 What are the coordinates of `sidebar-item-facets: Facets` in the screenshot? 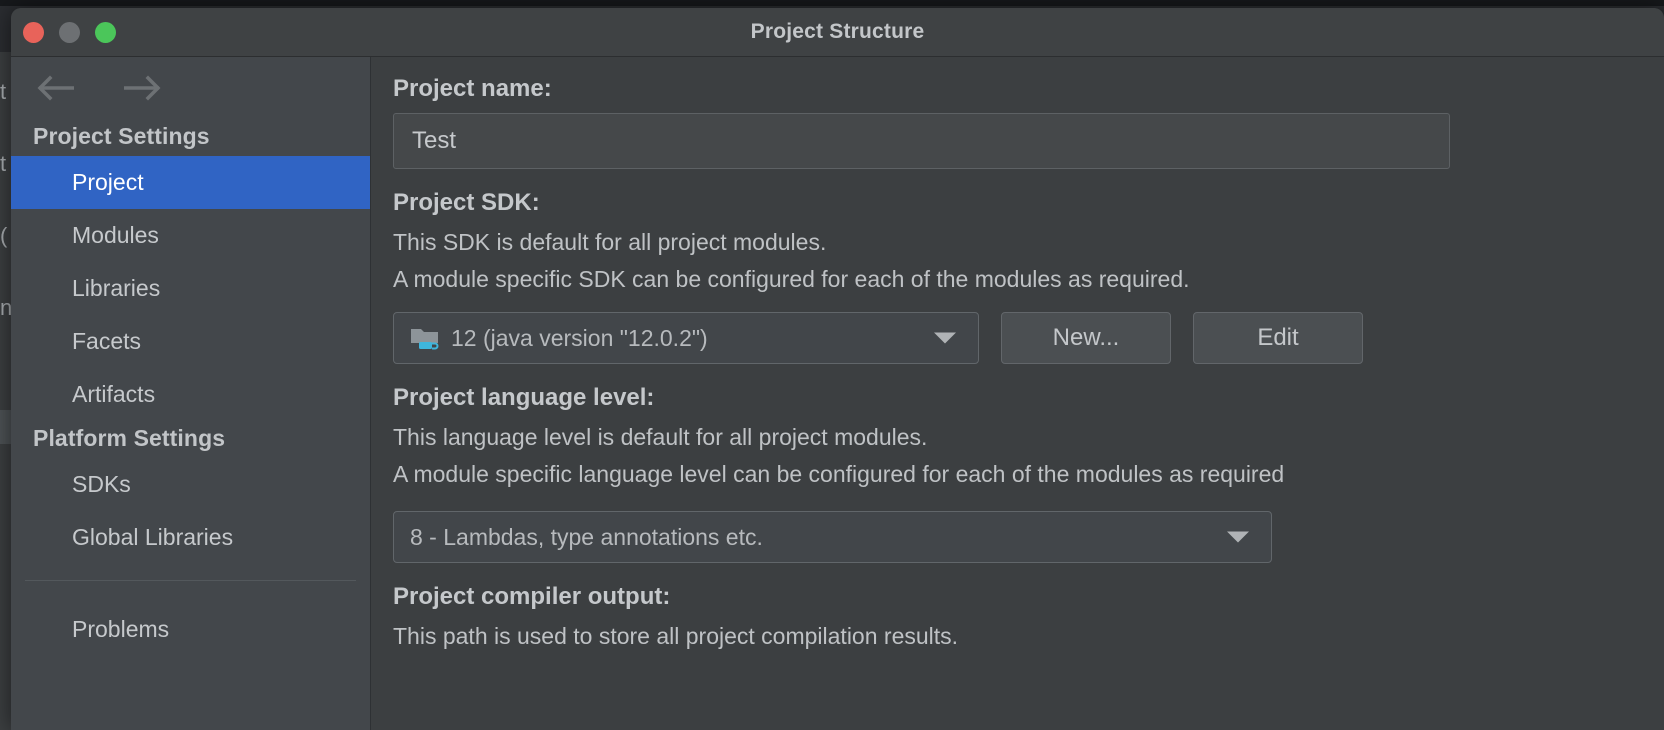 It's located at (190, 341).